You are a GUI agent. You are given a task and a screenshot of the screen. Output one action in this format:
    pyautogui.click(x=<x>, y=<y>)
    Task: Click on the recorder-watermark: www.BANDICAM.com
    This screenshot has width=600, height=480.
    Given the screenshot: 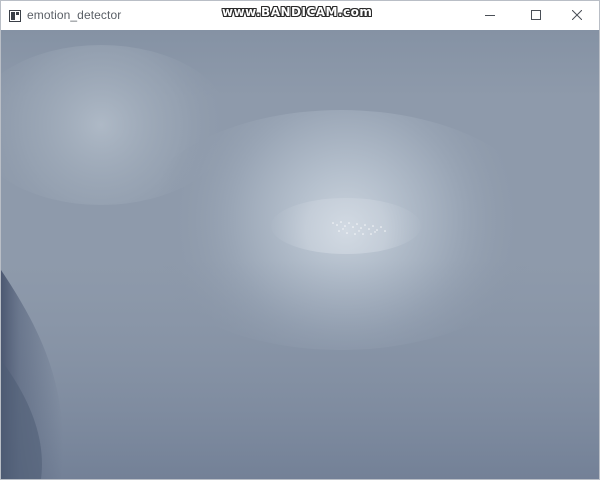 What is the action you would take?
    pyautogui.click(x=297, y=12)
    